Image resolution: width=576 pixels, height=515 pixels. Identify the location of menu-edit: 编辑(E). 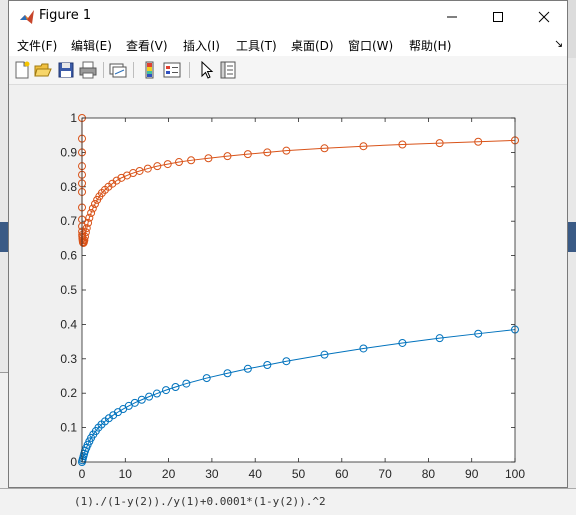
(91, 45).